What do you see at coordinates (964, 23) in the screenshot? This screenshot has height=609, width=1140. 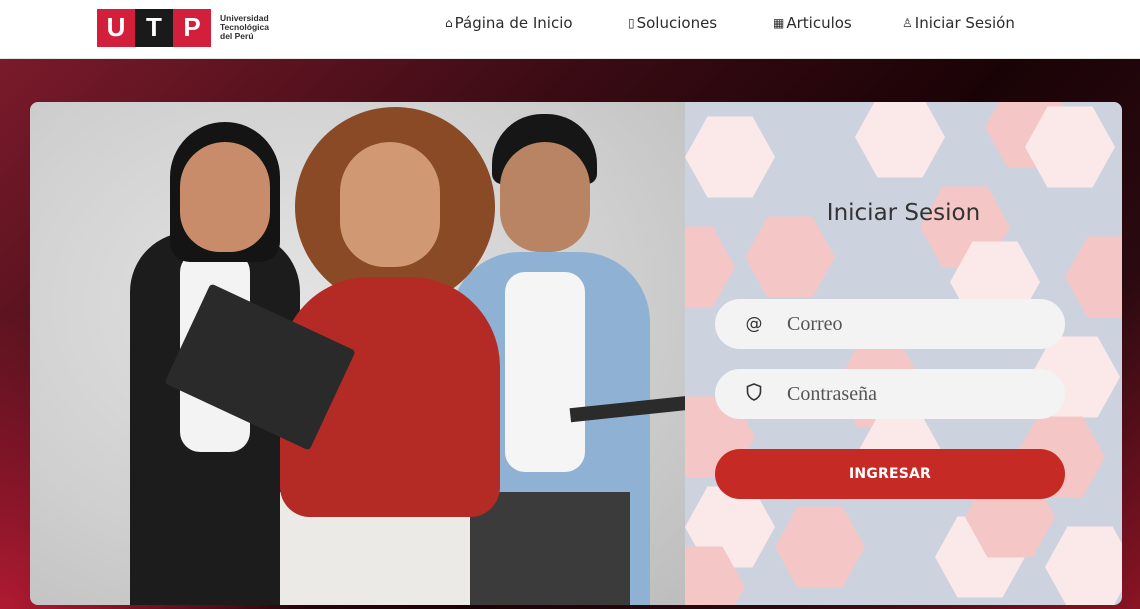 I see `nav-item-label: Iniciar Sesión` at bounding box center [964, 23].